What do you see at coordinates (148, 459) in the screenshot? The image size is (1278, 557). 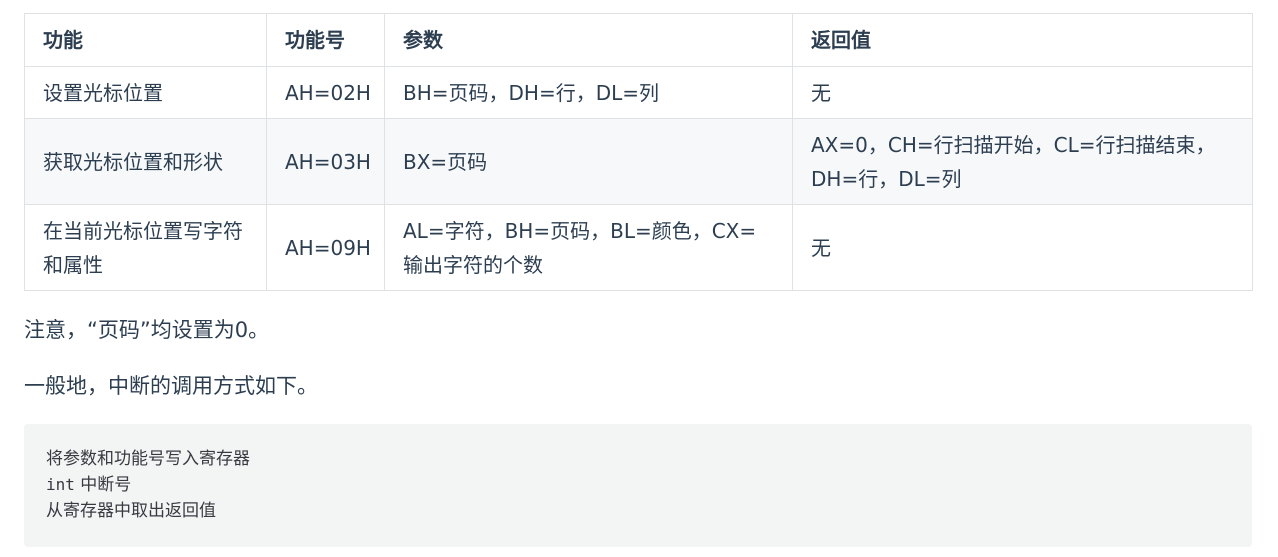 I see `code-line: 将参数和功能号写入寄存器` at bounding box center [148, 459].